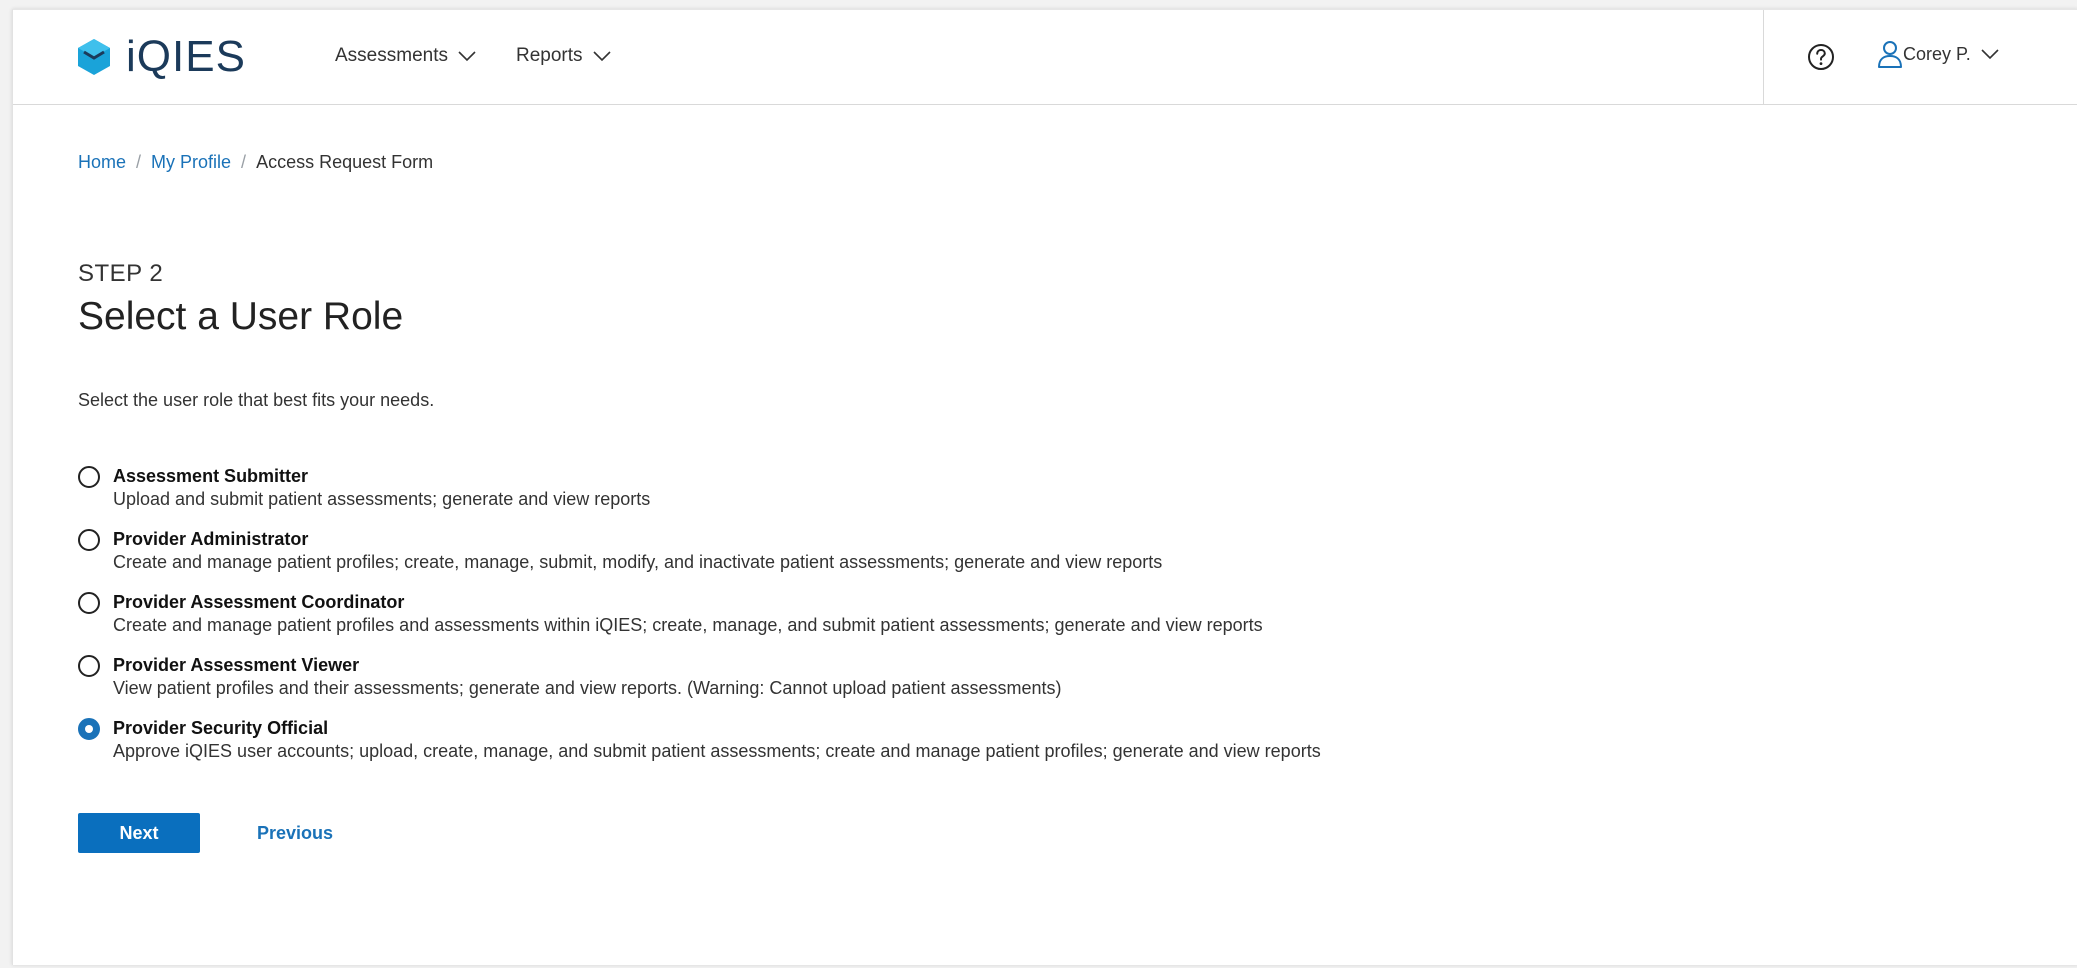 Image resolution: width=2077 pixels, height=968 pixels. I want to click on header-divider, so click(1763, 57).